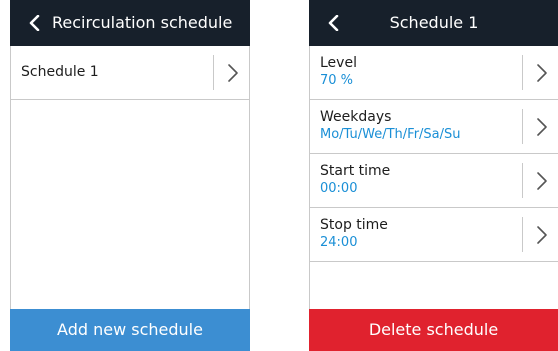 The width and height of the screenshot is (558, 351). Describe the element at coordinates (434, 73) in the screenshot. I see `setting-row-level: Level 70 %` at that location.